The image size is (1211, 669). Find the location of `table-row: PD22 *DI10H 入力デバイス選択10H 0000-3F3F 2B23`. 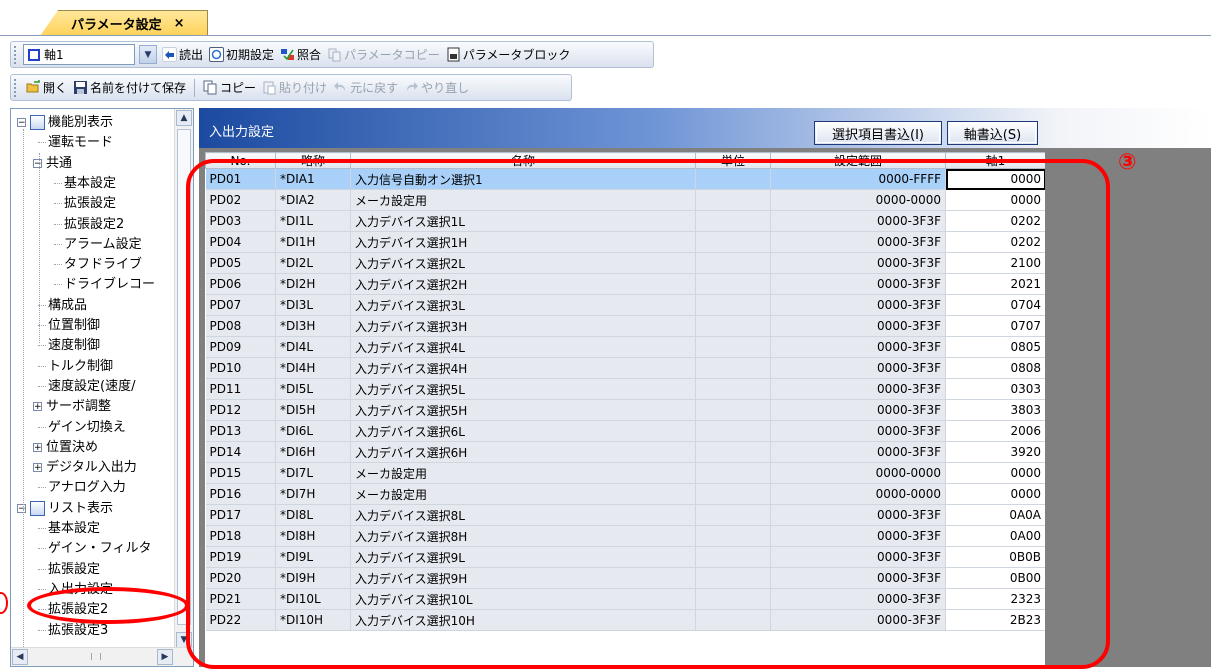

table-row: PD22 *DI10H 入力デバイス選択10H 0000-3F3F 2B23 is located at coordinates (625, 620).